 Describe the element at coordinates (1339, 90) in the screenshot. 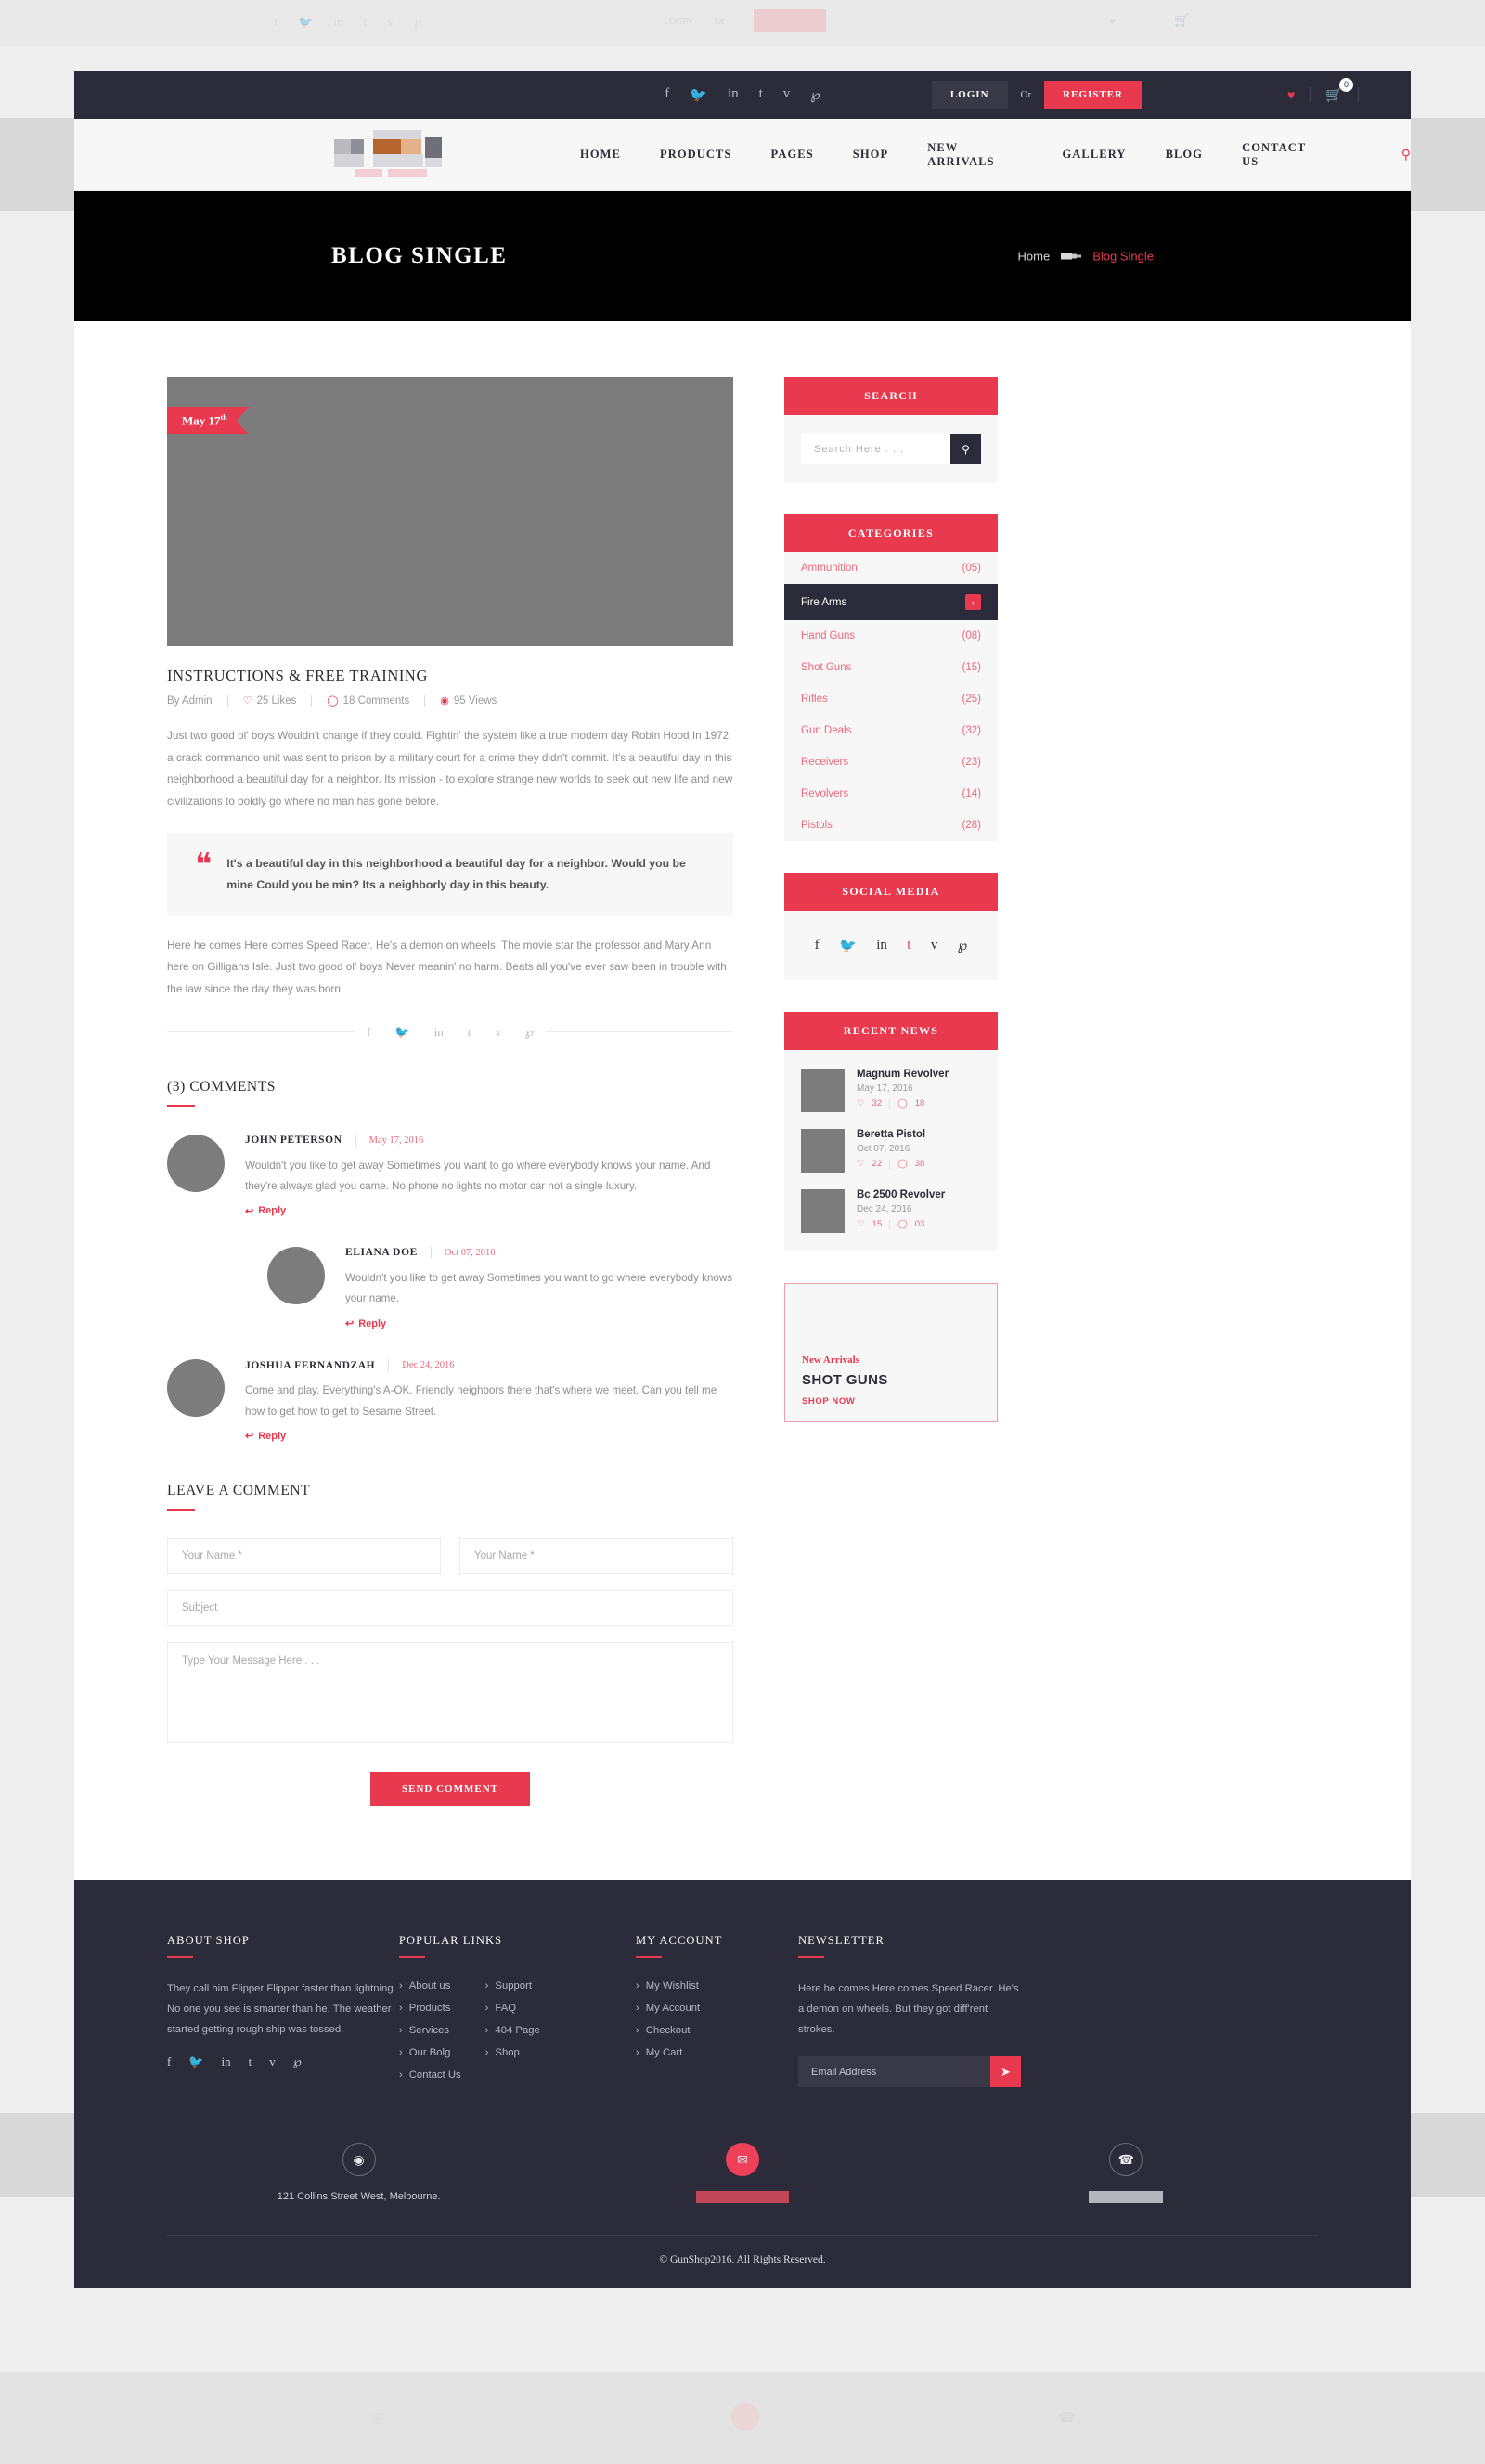

I see `cart-icon: 🛒 0` at that location.